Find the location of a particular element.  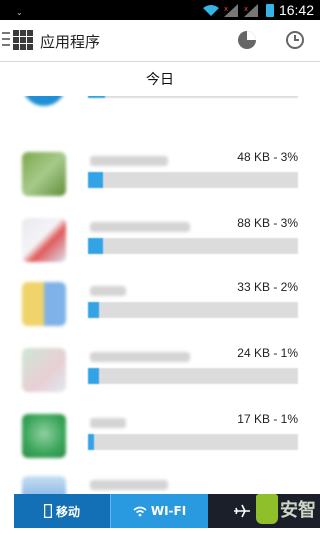

network-filter-bar: 移动 WI-FI 安智 is located at coordinates (167, 511).